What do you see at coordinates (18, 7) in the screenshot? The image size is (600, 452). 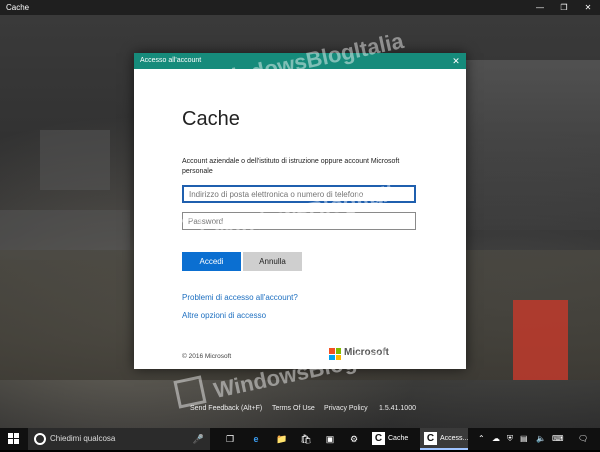 I see `window-title: Cache` at bounding box center [18, 7].